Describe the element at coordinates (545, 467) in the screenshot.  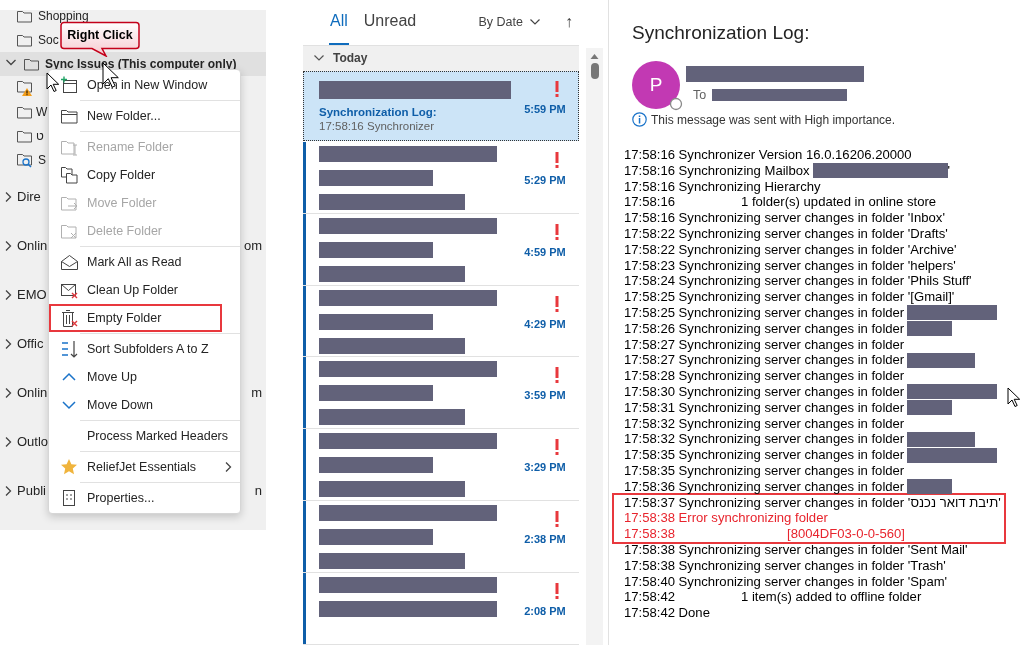
I see `message-time: 3:29 PM` at that location.